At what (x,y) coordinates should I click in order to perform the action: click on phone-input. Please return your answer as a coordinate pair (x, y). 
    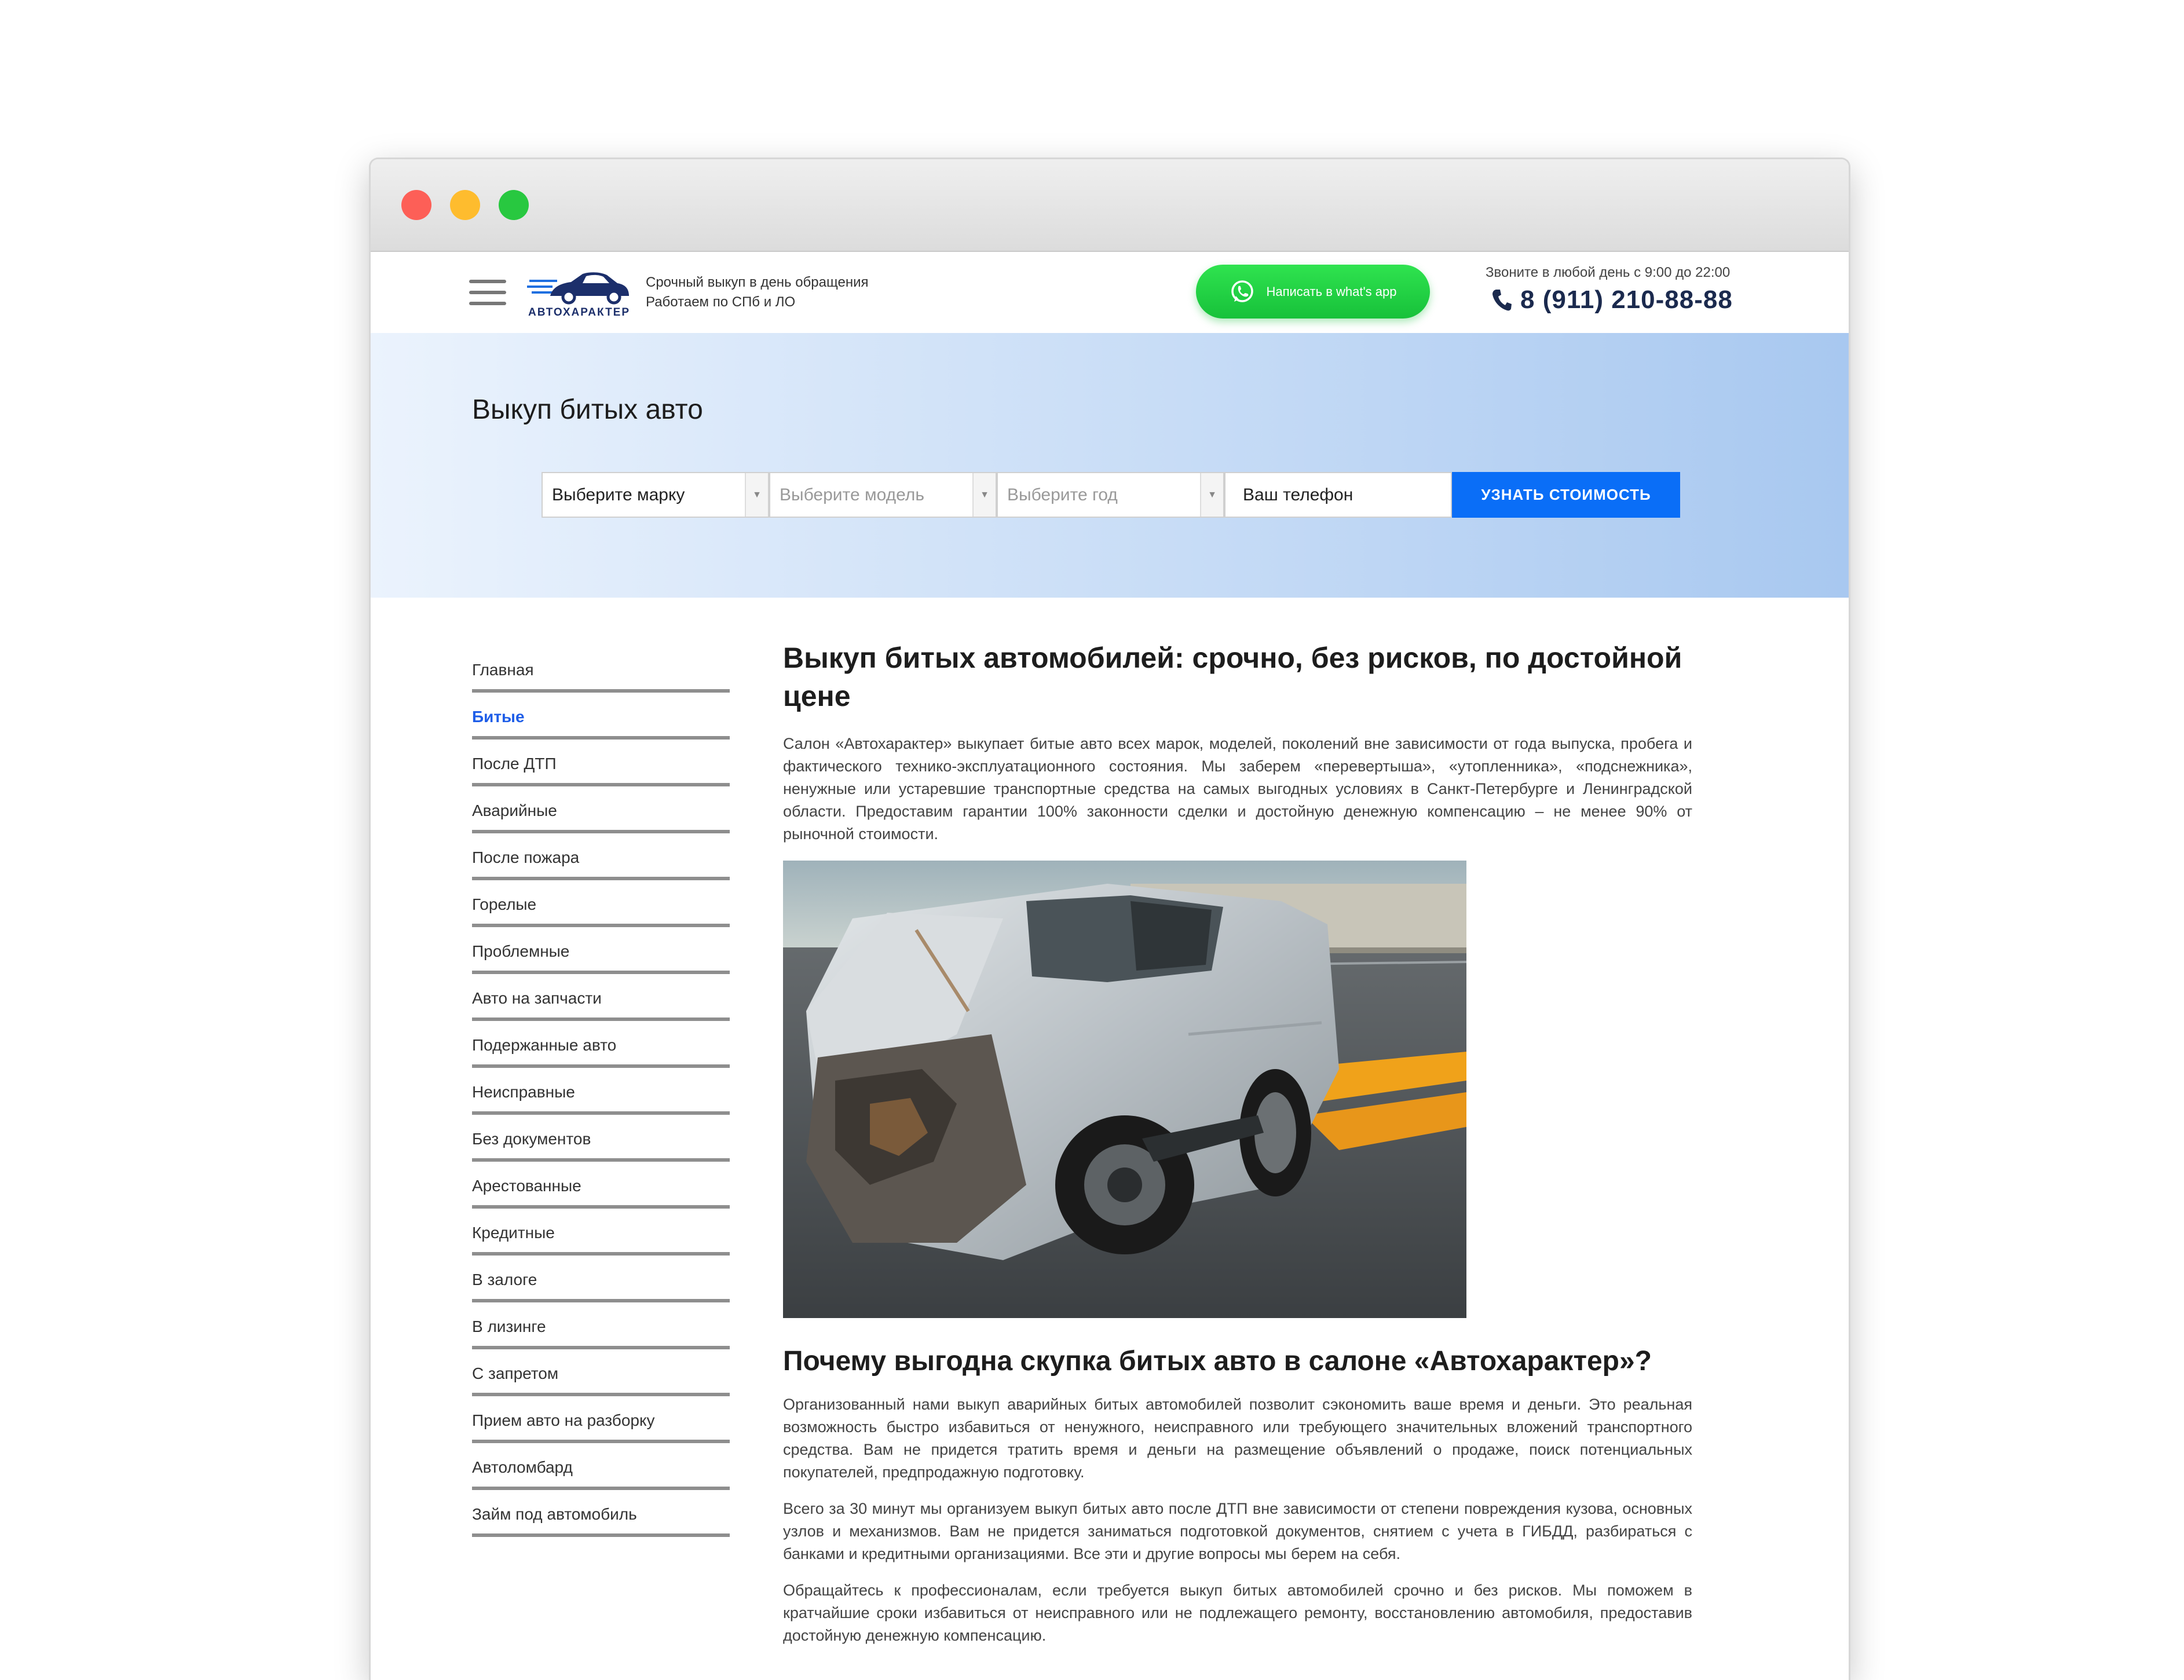
    Looking at the image, I should click on (1338, 495).